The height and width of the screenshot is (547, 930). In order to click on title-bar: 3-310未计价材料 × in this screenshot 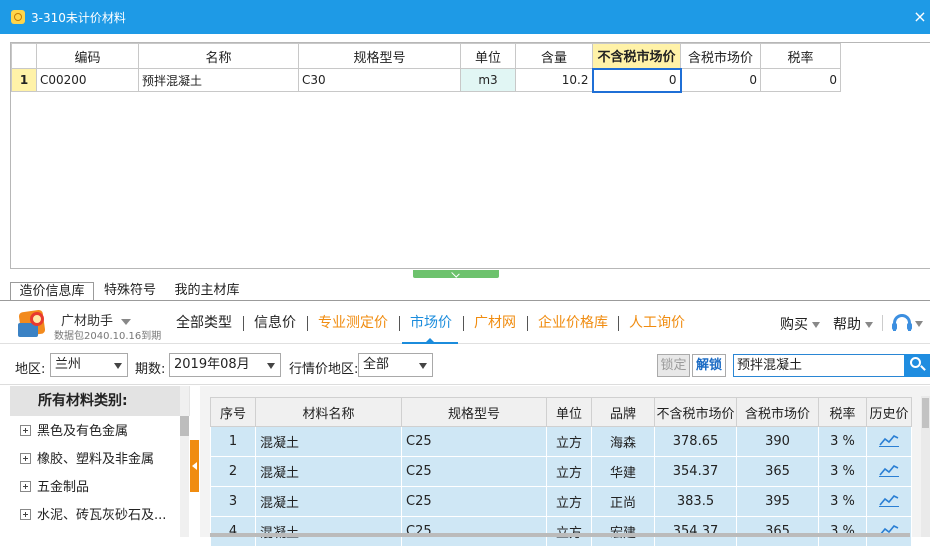, I will do `click(465, 17)`.